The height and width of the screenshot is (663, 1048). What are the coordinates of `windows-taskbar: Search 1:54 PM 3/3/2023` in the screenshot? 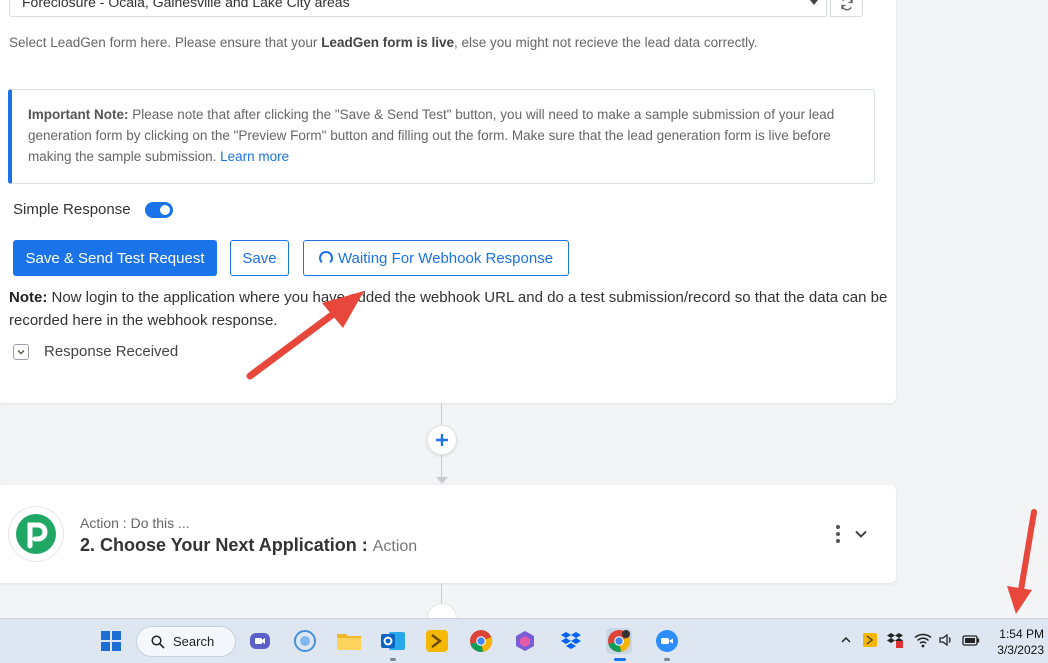 It's located at (524, 640).